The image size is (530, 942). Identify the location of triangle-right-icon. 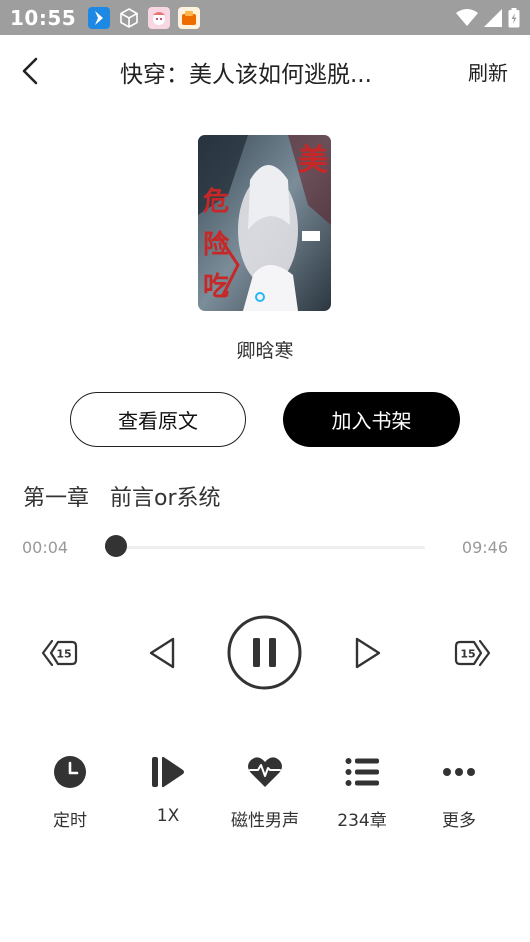
(368, 653).